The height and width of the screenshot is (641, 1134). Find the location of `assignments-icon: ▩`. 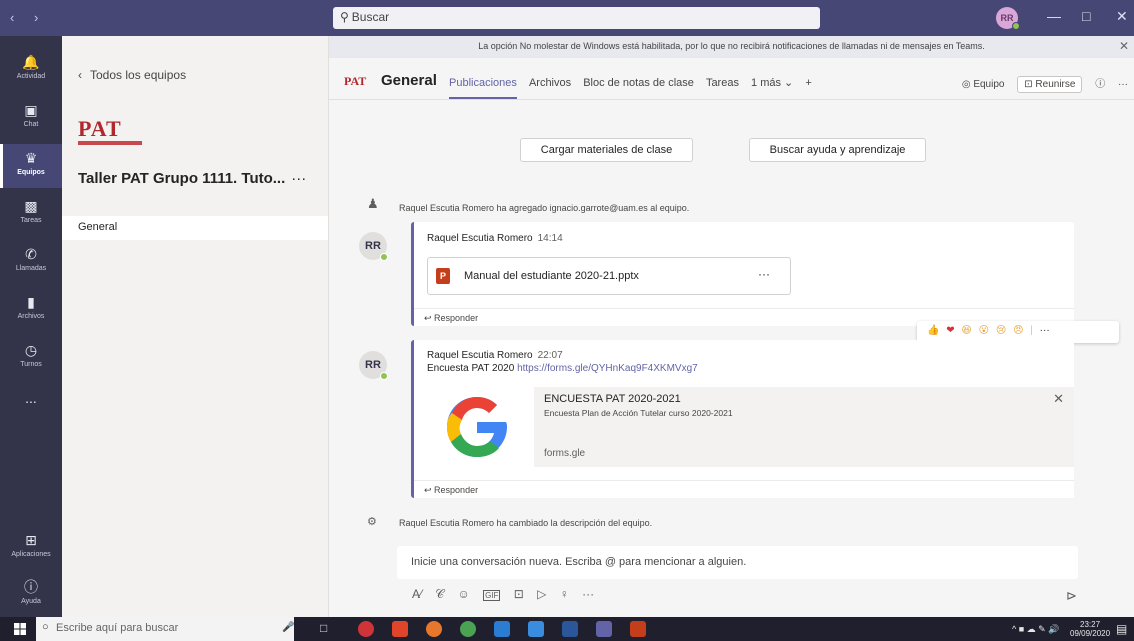

assignments-icon: ▩ is located at coordinates (31, 206).